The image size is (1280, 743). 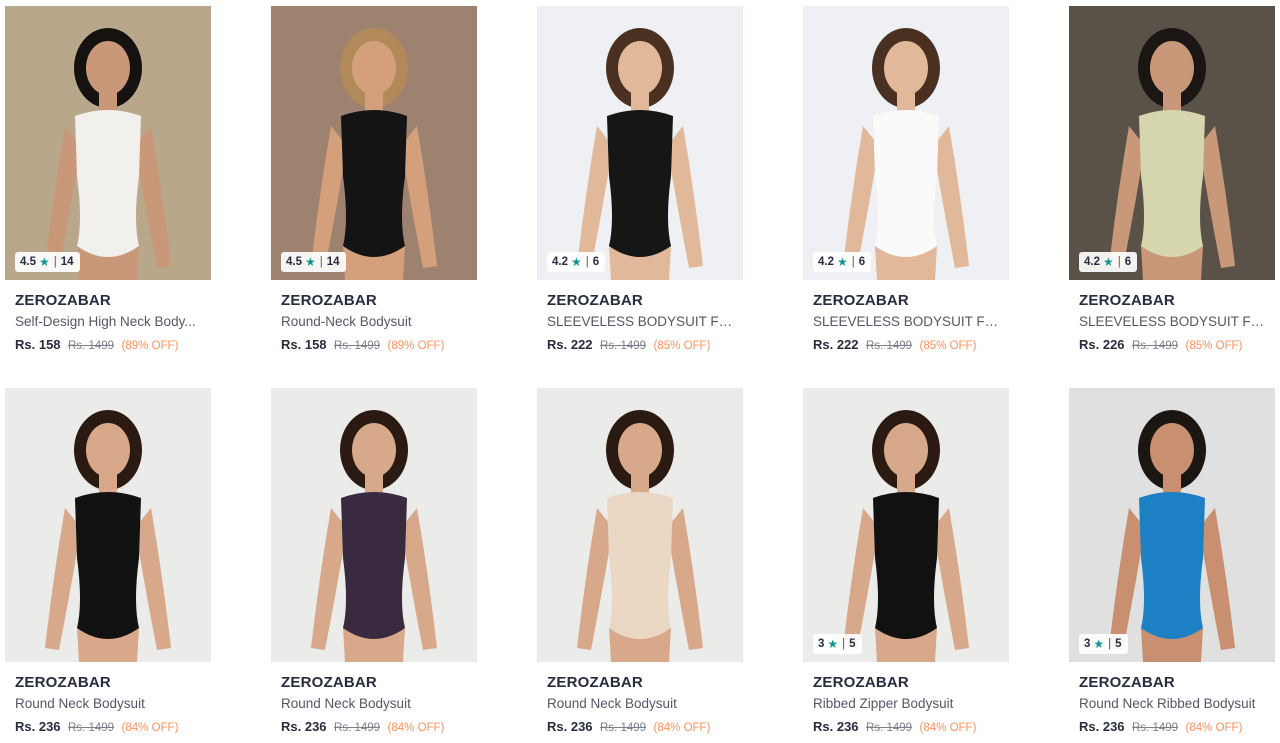 I want to click on rating-value: 3, so click(x=1087, y=644).